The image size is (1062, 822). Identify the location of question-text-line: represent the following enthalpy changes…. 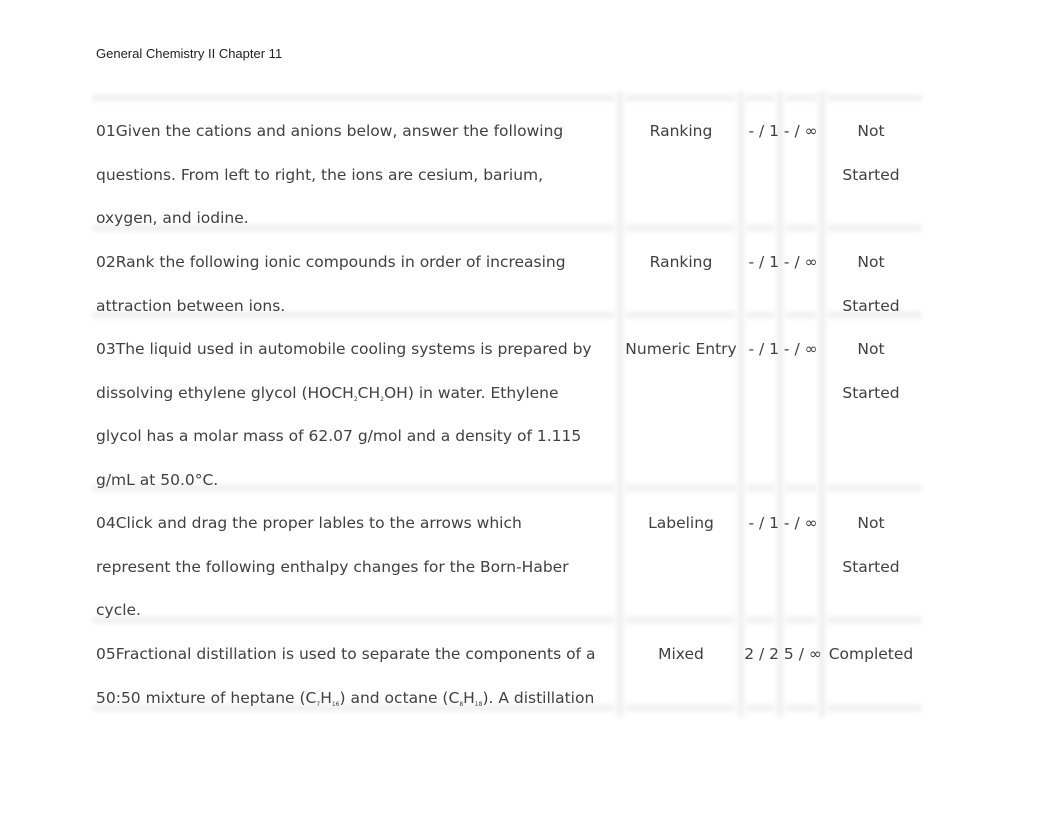
(332, 567).